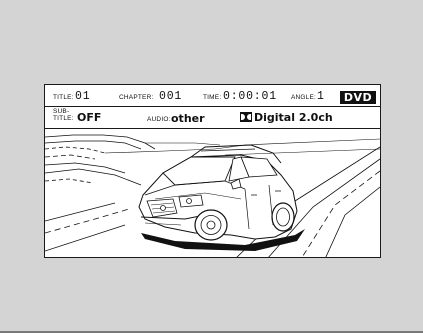 This screenshot has height=333, width=423. Describe the element at coordinates (188, 118) in the screenshot. I see `audio-value: other` at that location.